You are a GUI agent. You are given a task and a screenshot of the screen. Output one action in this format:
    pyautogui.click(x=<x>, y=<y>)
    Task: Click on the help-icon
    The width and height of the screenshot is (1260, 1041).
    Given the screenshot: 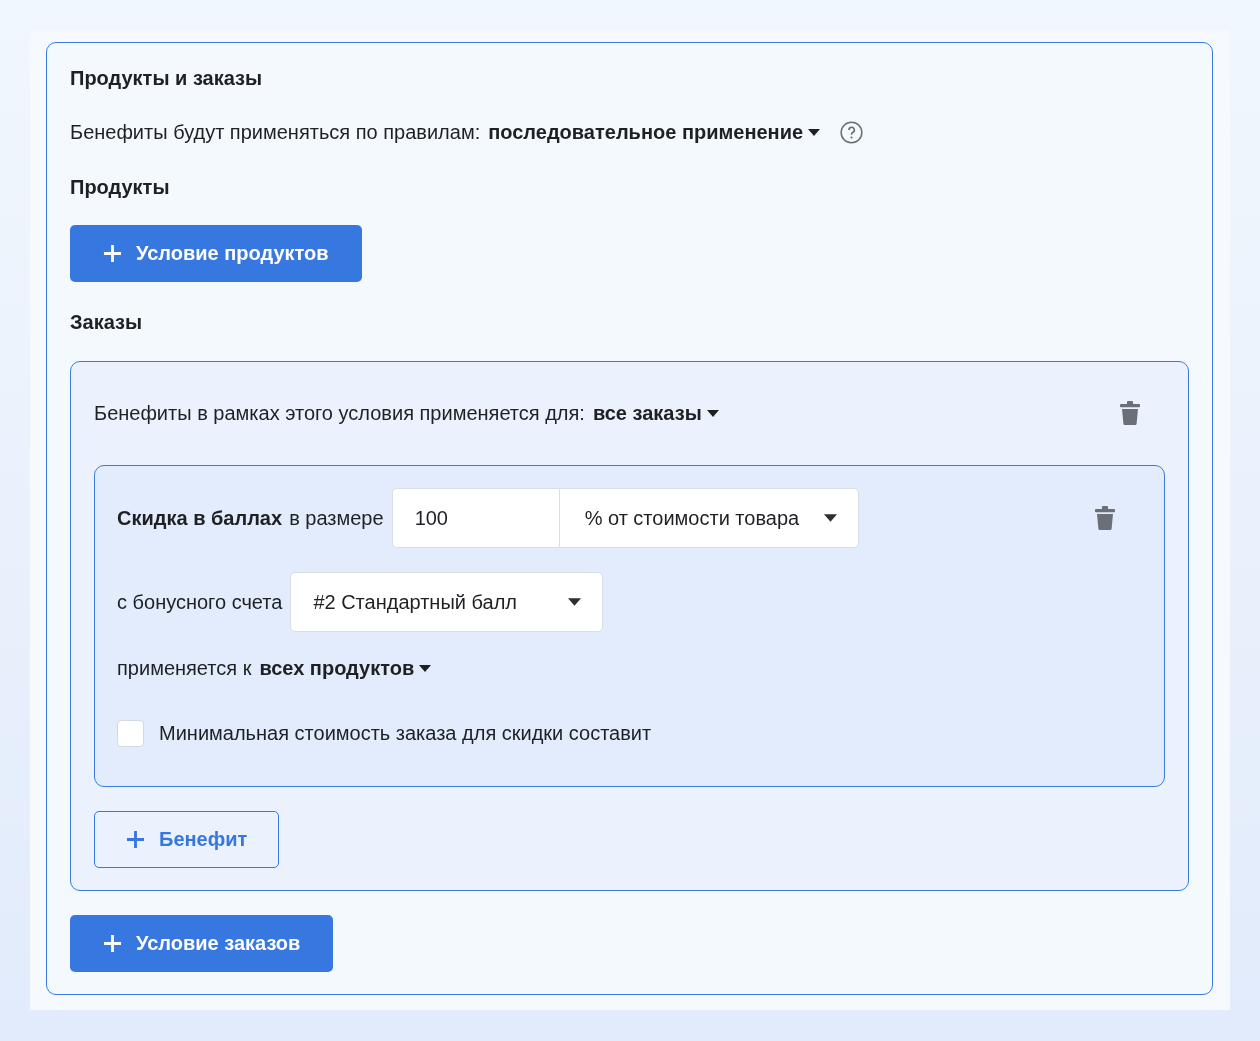 What is the action you would take?
    pyautogui.click(x=852, y=132)
    